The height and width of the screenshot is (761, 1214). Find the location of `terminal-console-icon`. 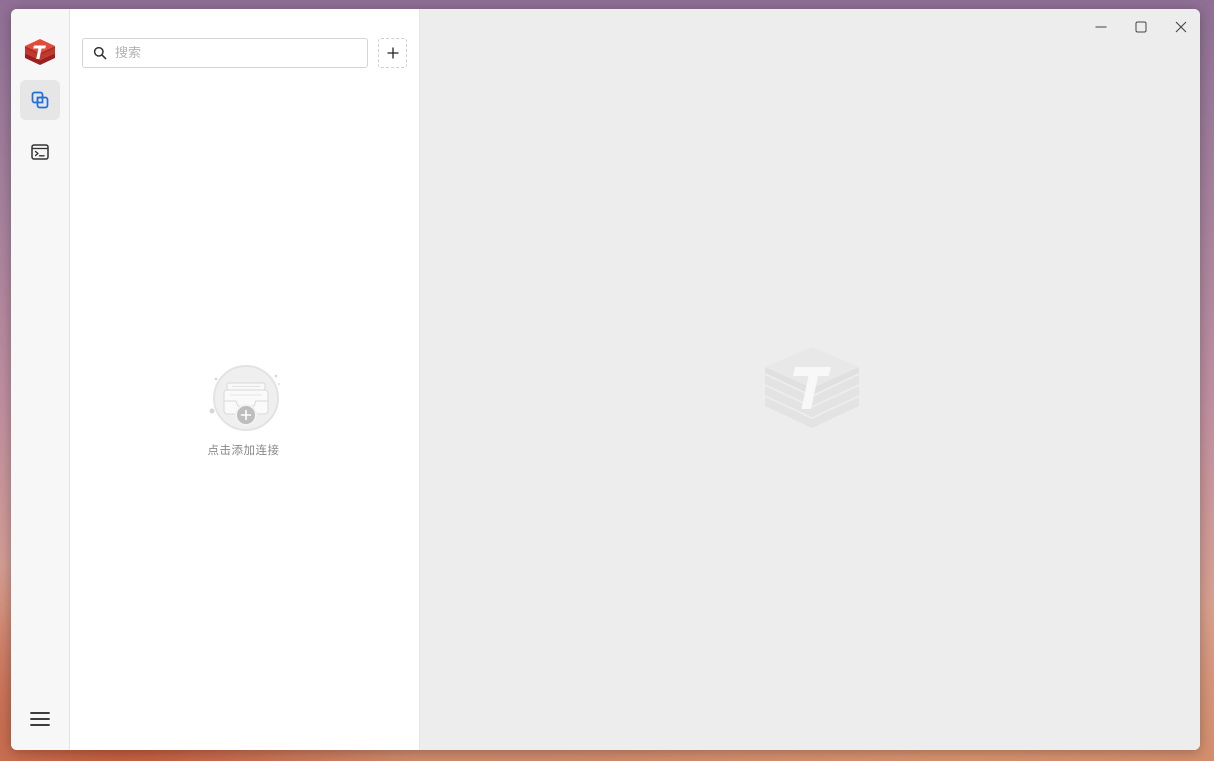

terminal-console-icon is located at coordinates (40, 152).